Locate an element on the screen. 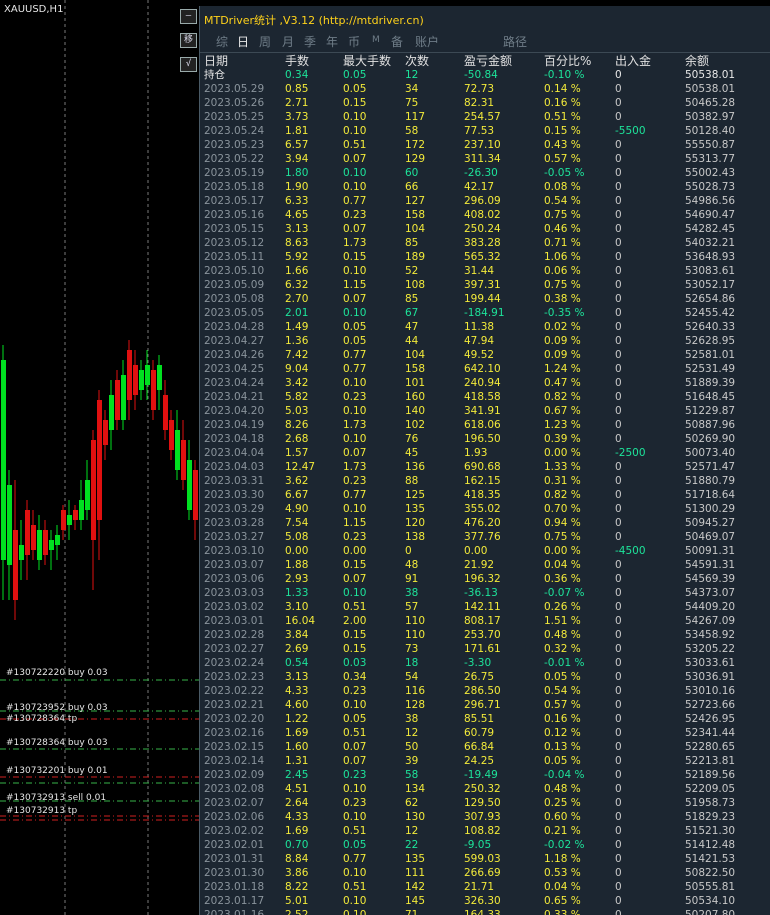 Image resolution: width=770 pixels, height=915 pixels. cell-max-lots: 0.07 is located at coordinates (355, 761).